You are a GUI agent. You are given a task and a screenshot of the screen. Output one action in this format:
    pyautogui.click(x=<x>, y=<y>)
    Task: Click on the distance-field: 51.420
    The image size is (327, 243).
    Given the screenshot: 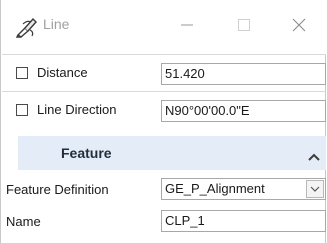 What is the action you would take?
    pyautogui.click(x=243, y=74)
    